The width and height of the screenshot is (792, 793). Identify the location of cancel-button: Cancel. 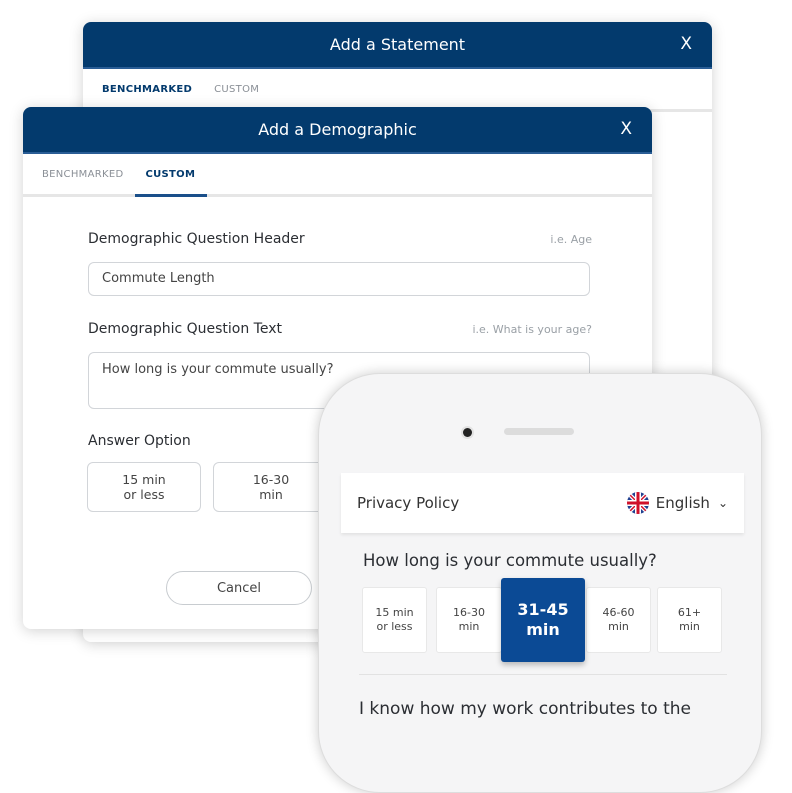
(239, 588).